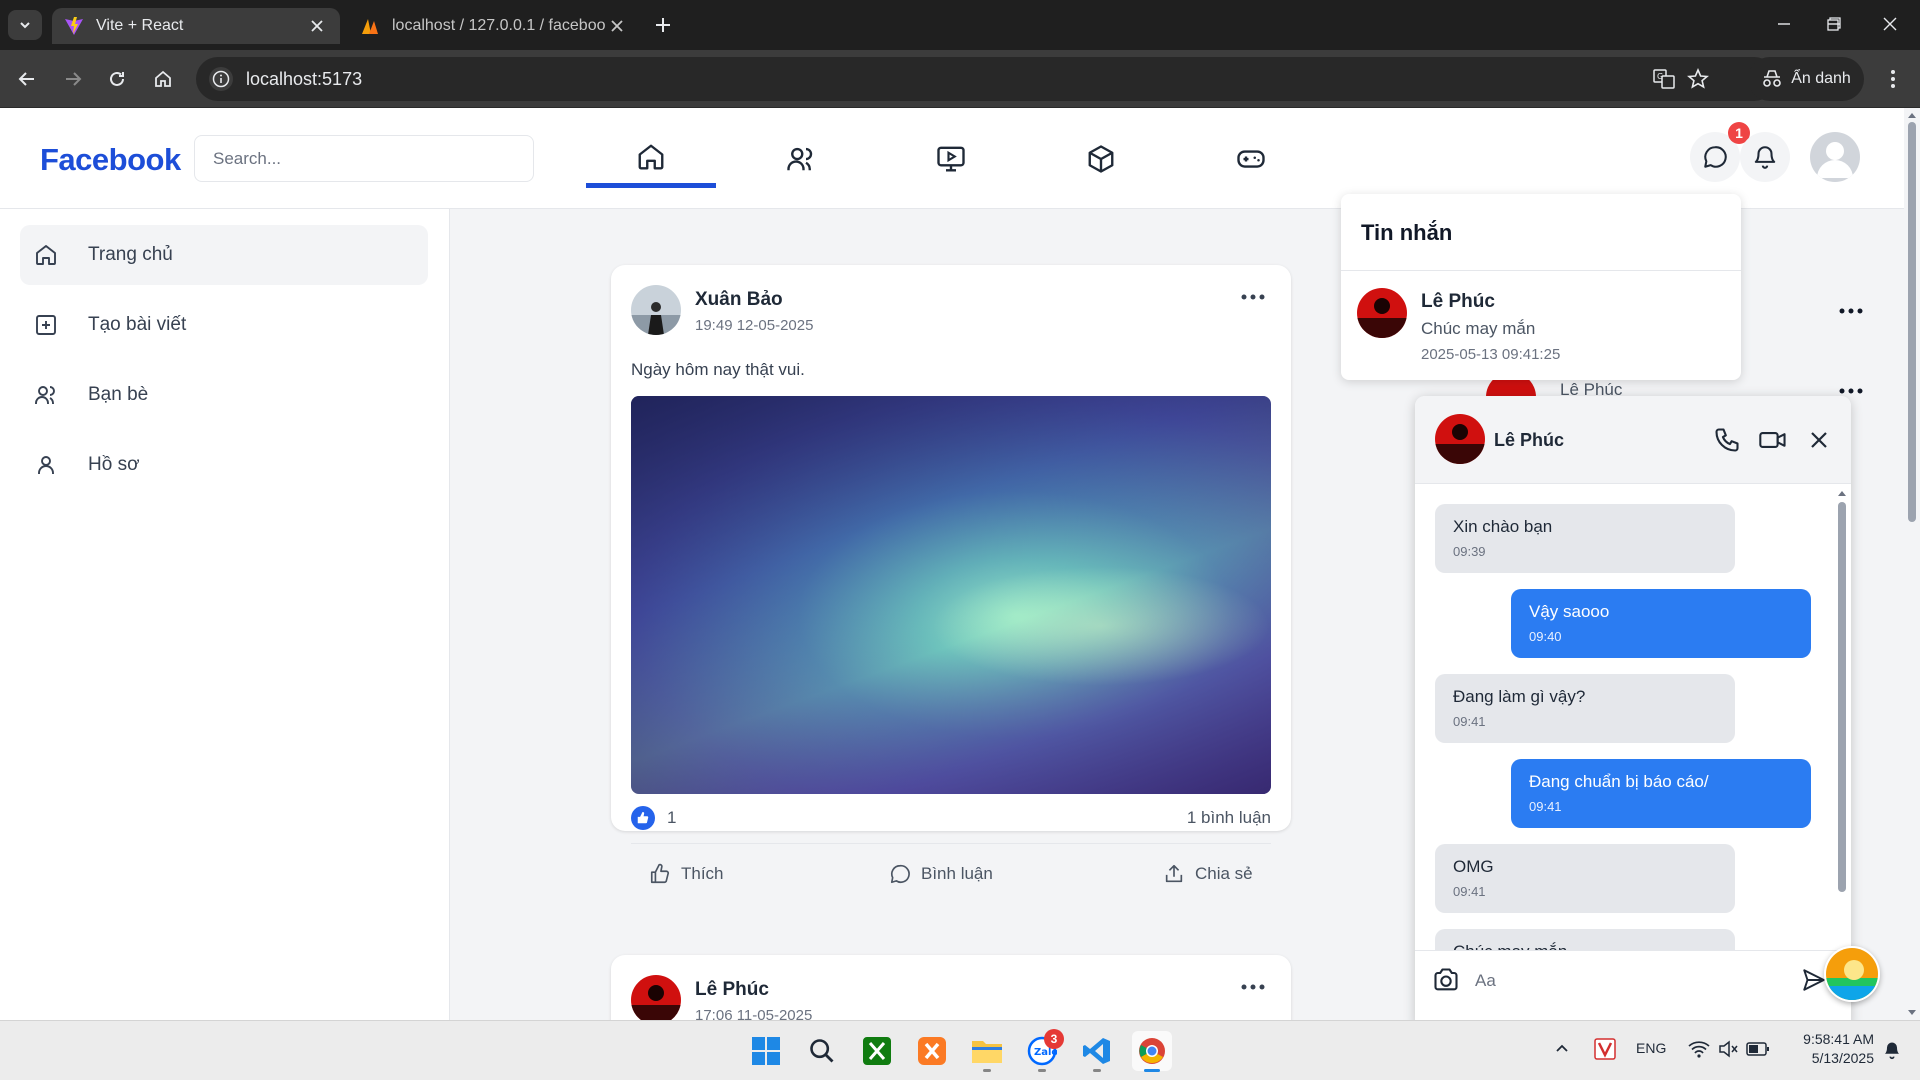 This screenshot has width=1920, height=1080. I want to click on forward-button, so click(73, 79).